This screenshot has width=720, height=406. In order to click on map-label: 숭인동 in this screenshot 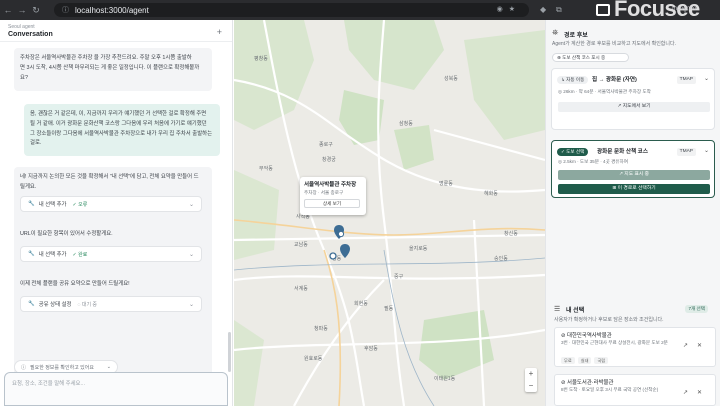, I will do `click(501, 258)`.